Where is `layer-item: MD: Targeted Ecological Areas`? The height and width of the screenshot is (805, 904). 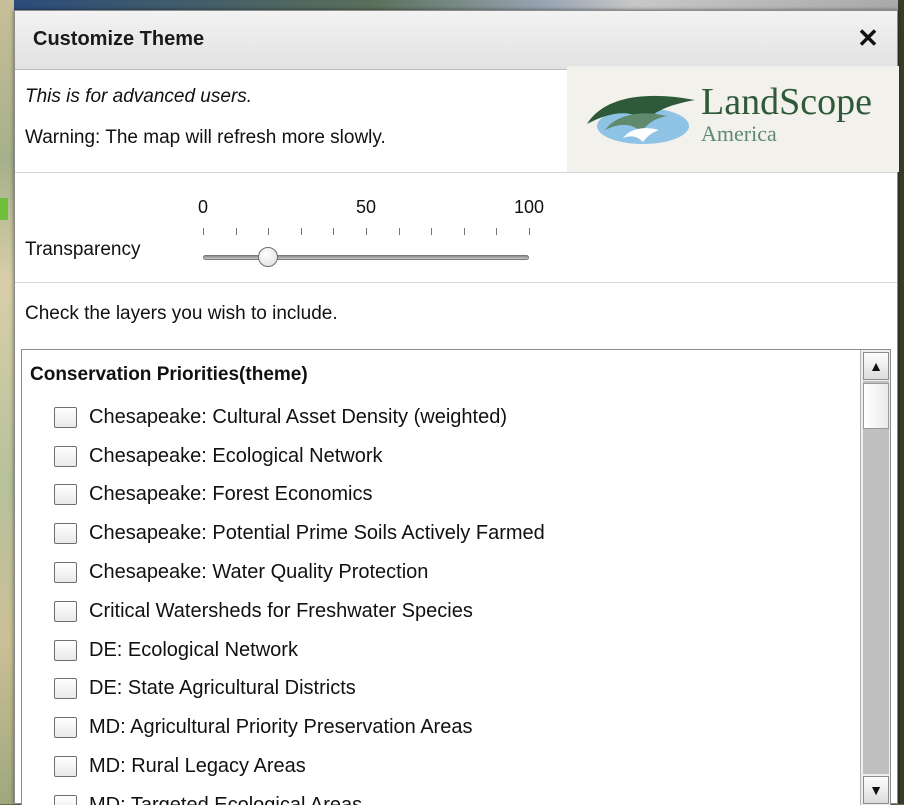 layer-item: MD: Targeted Ecological Areas is located at coordinates (454, 795).